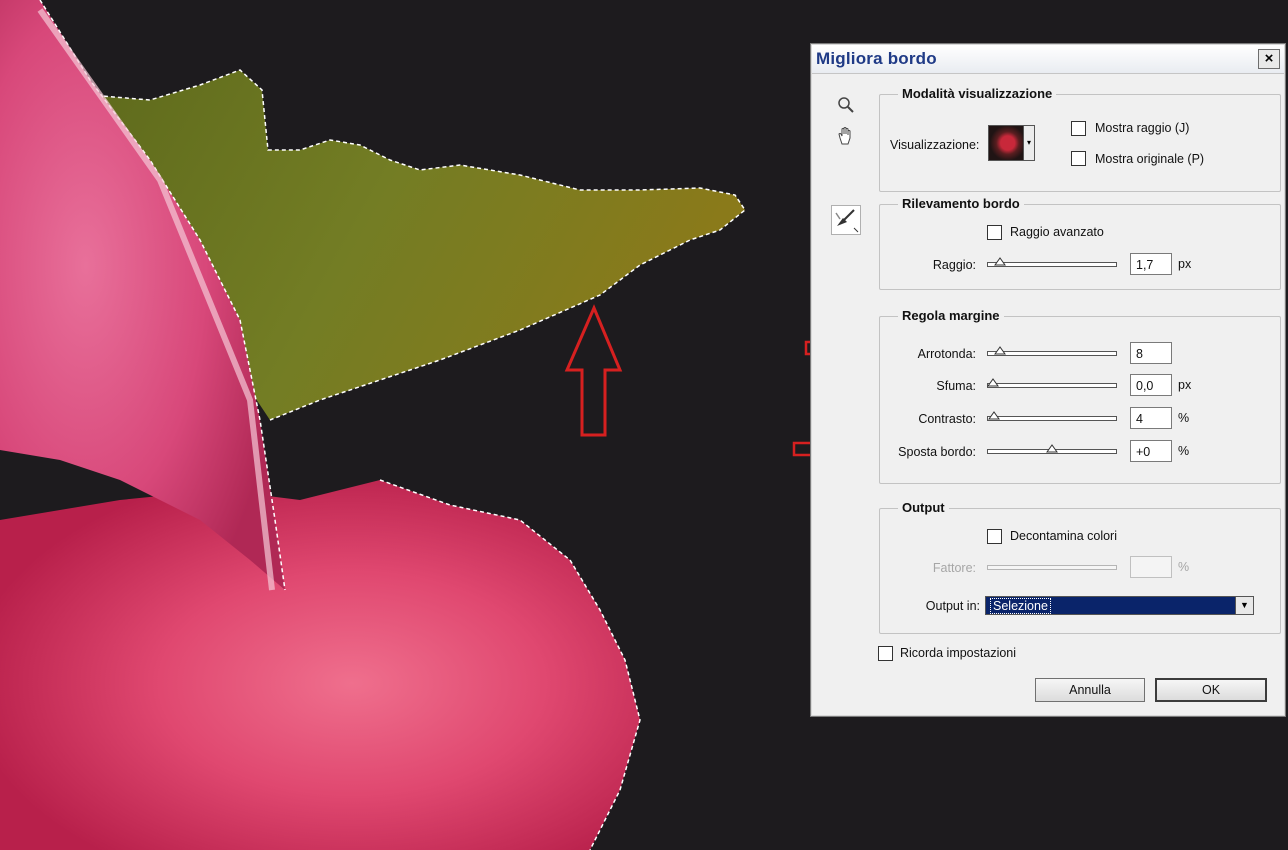  I want to click on show-original-label: Mostra originale (P), so click(1150, 159).